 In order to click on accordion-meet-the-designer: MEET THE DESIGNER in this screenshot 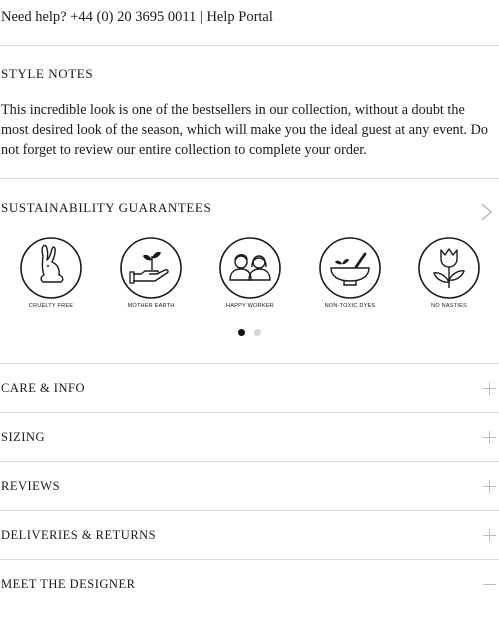, I will do `click(249, 584)`.